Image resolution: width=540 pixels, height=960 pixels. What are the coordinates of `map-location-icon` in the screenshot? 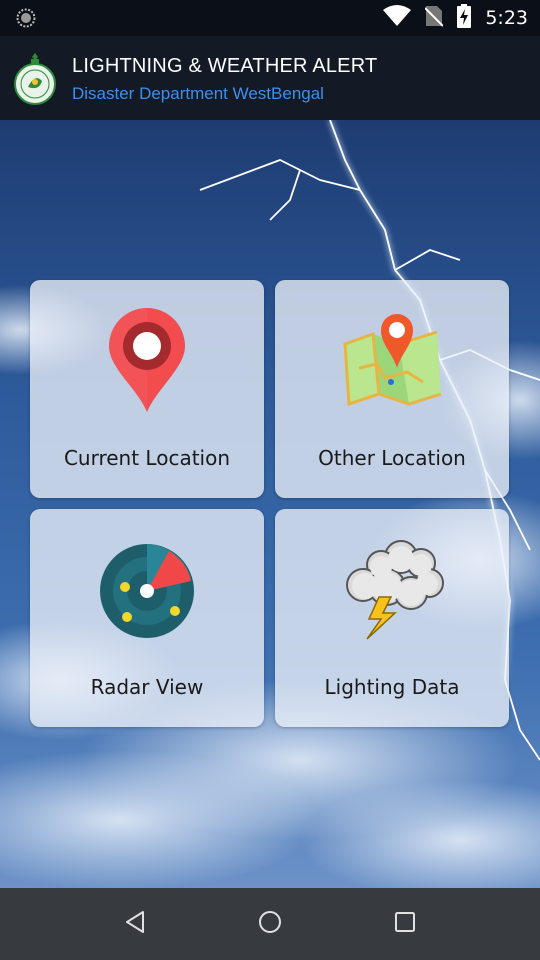 It's located at (392, 360).